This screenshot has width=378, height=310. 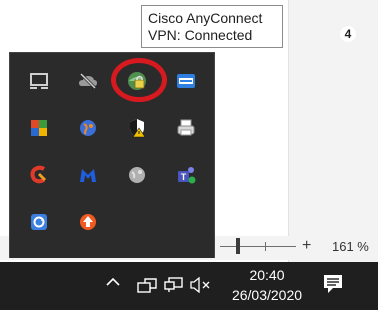 I want to click on teams-icon: T, so click(x=185, y=175).